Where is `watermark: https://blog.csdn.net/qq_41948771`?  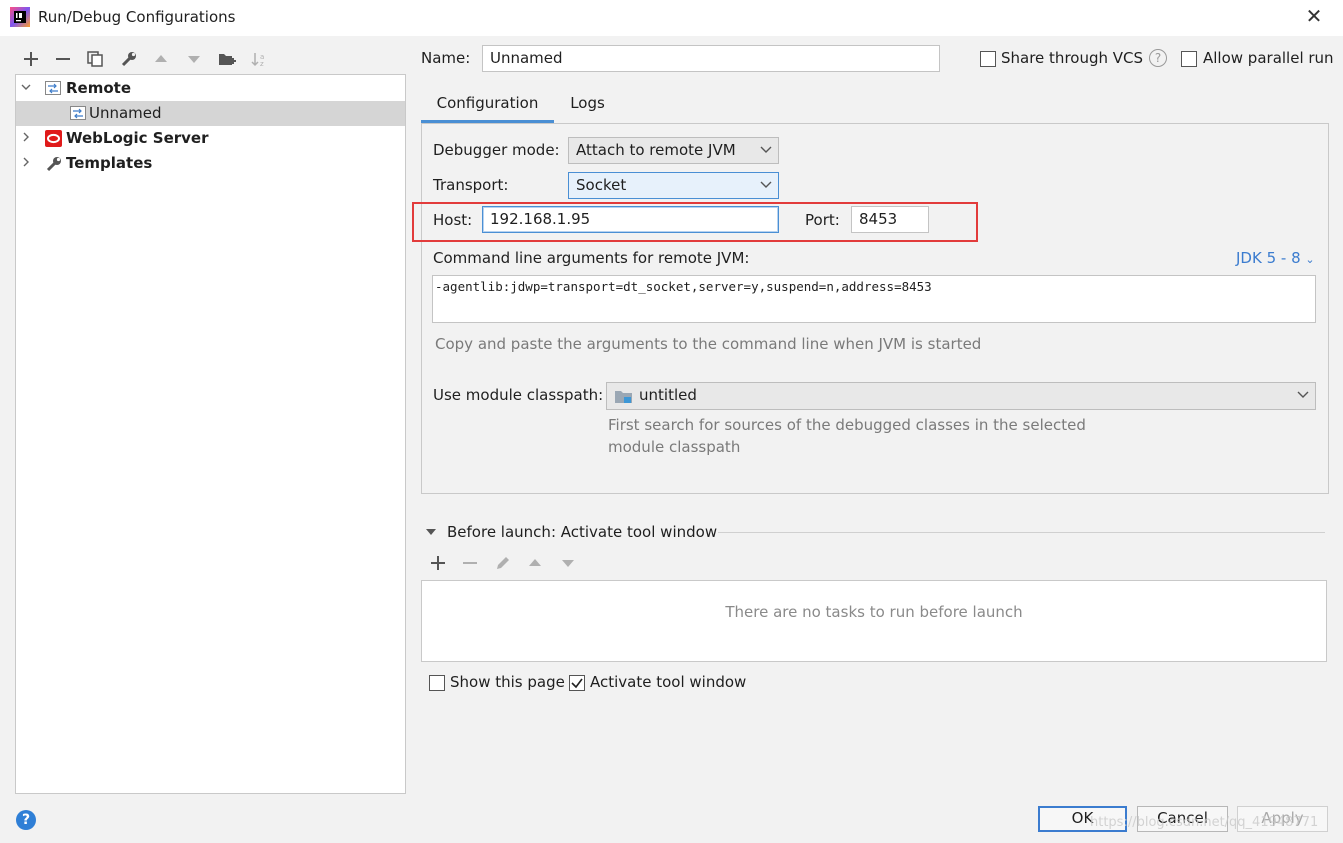
watermark: https://blog.csdn.net/qq_41948771 is located at coordinates (1204, 822).